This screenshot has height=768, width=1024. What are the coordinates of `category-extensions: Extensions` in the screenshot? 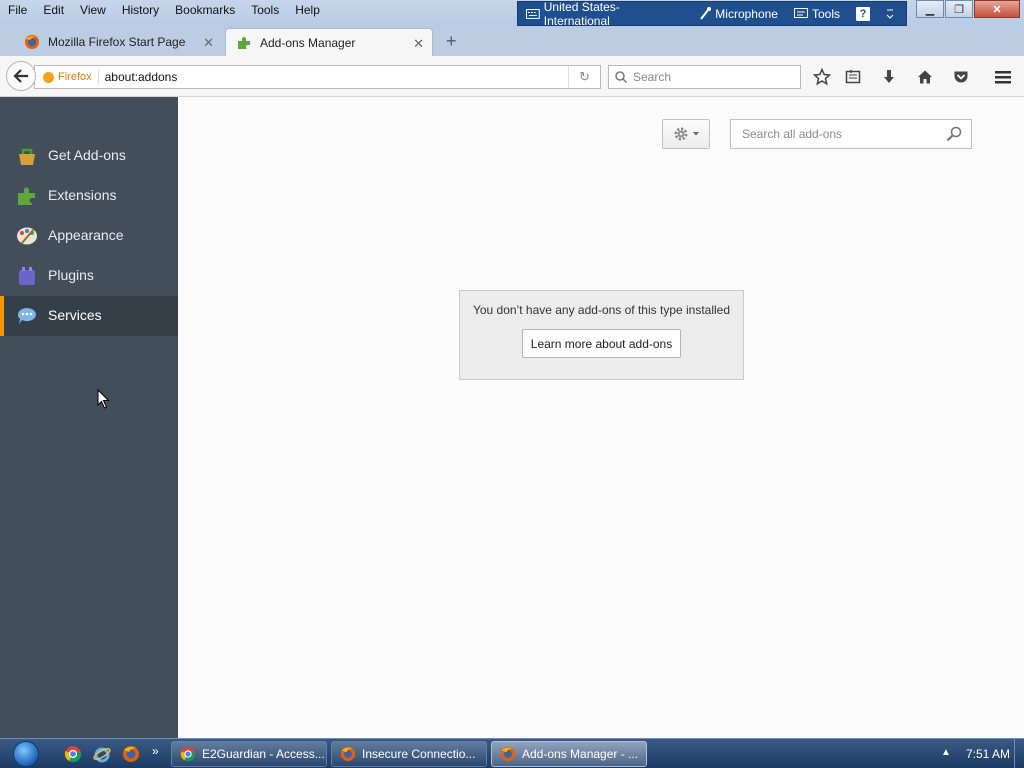 It's located at (89, 196).